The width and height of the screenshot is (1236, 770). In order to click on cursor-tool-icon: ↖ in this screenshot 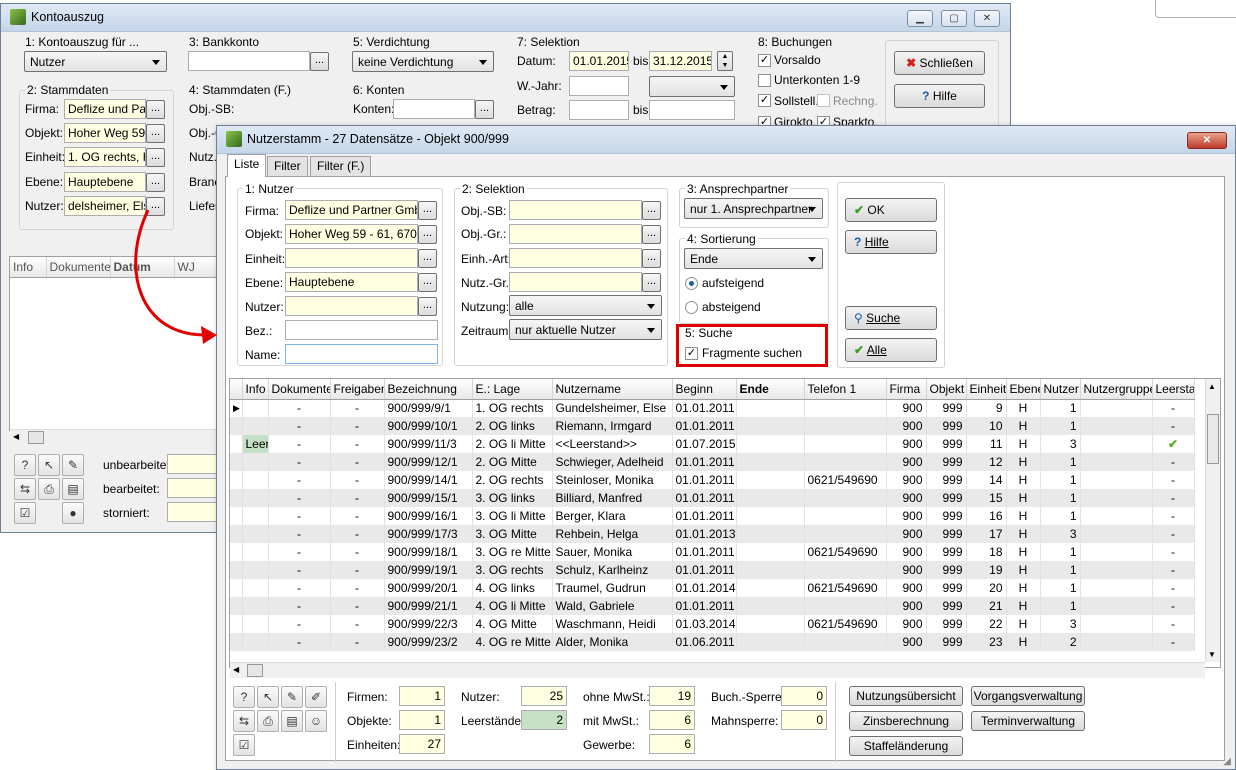, I will do `click(49, 465)`.